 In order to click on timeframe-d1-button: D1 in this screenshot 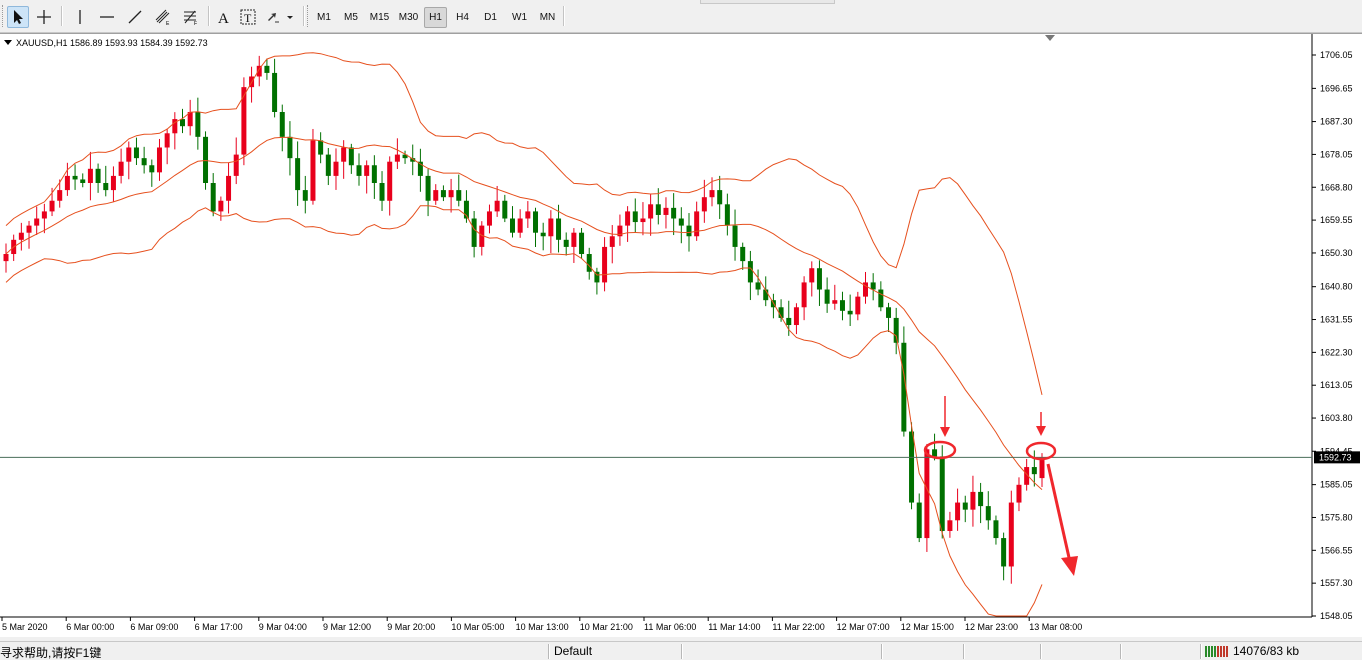, I will do `click(490, 17)`.